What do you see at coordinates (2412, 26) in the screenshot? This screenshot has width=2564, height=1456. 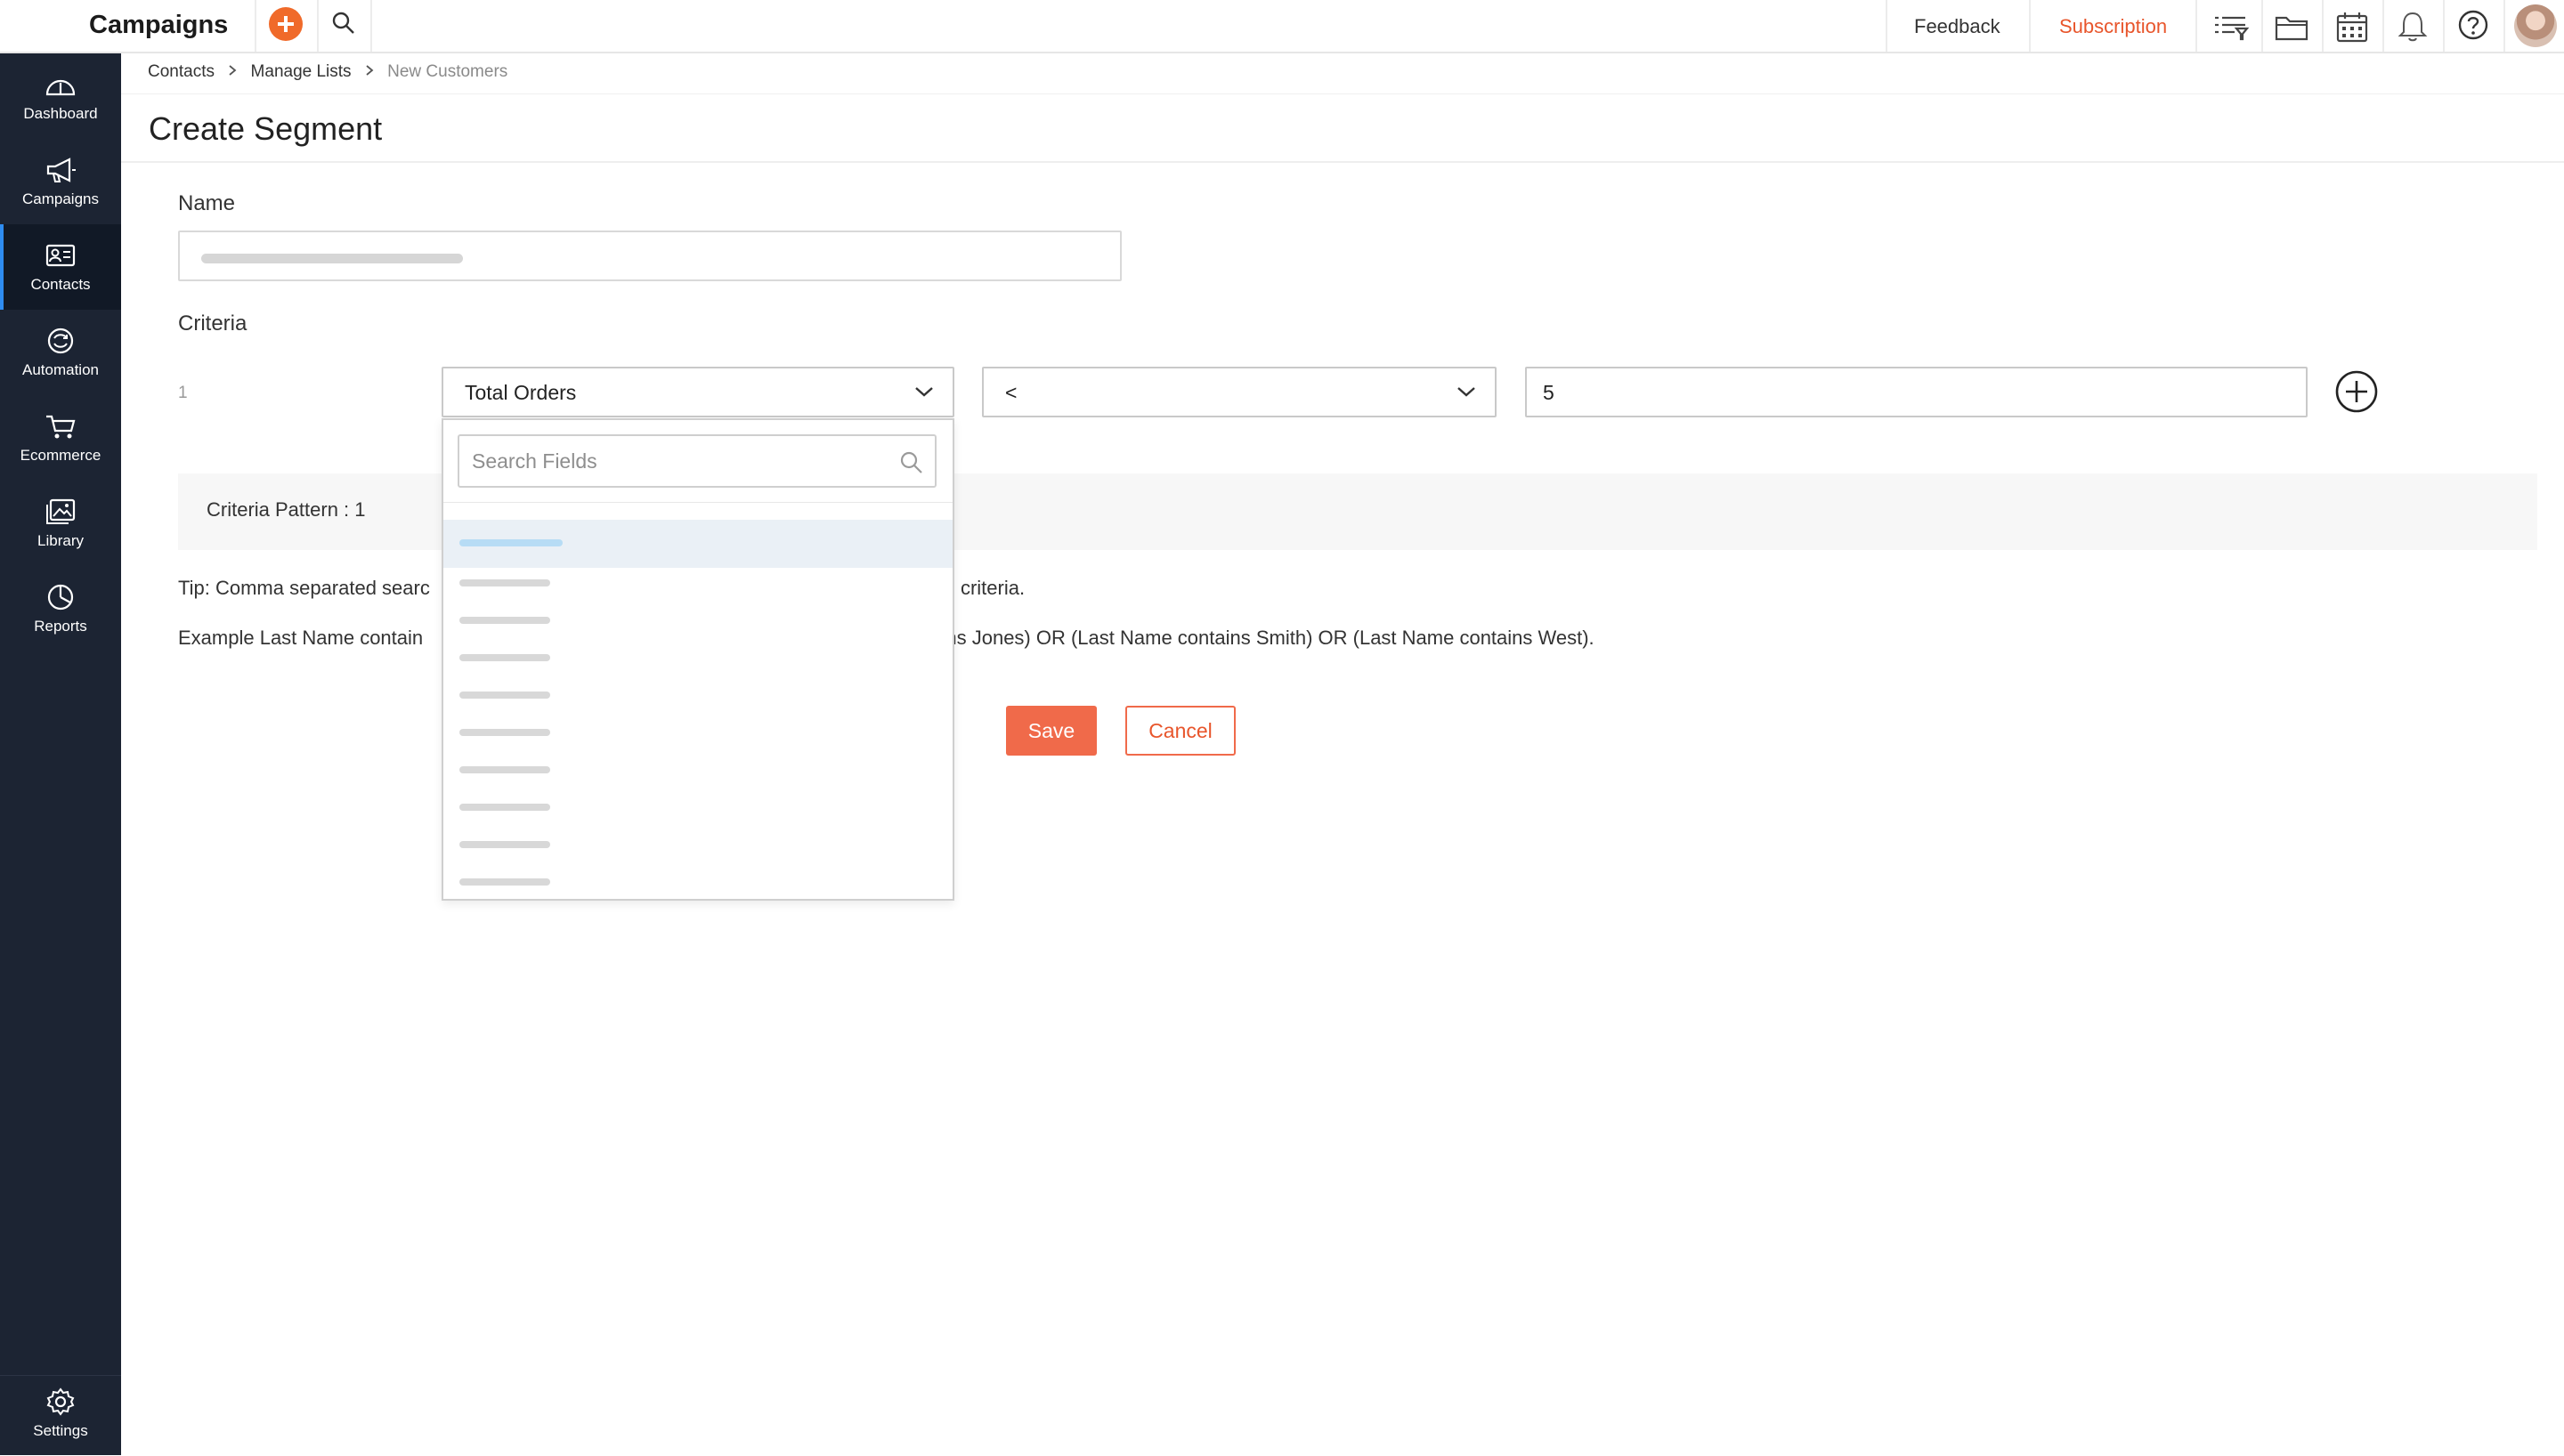 I see `bell-icon` at bounding box center [2412, 26].